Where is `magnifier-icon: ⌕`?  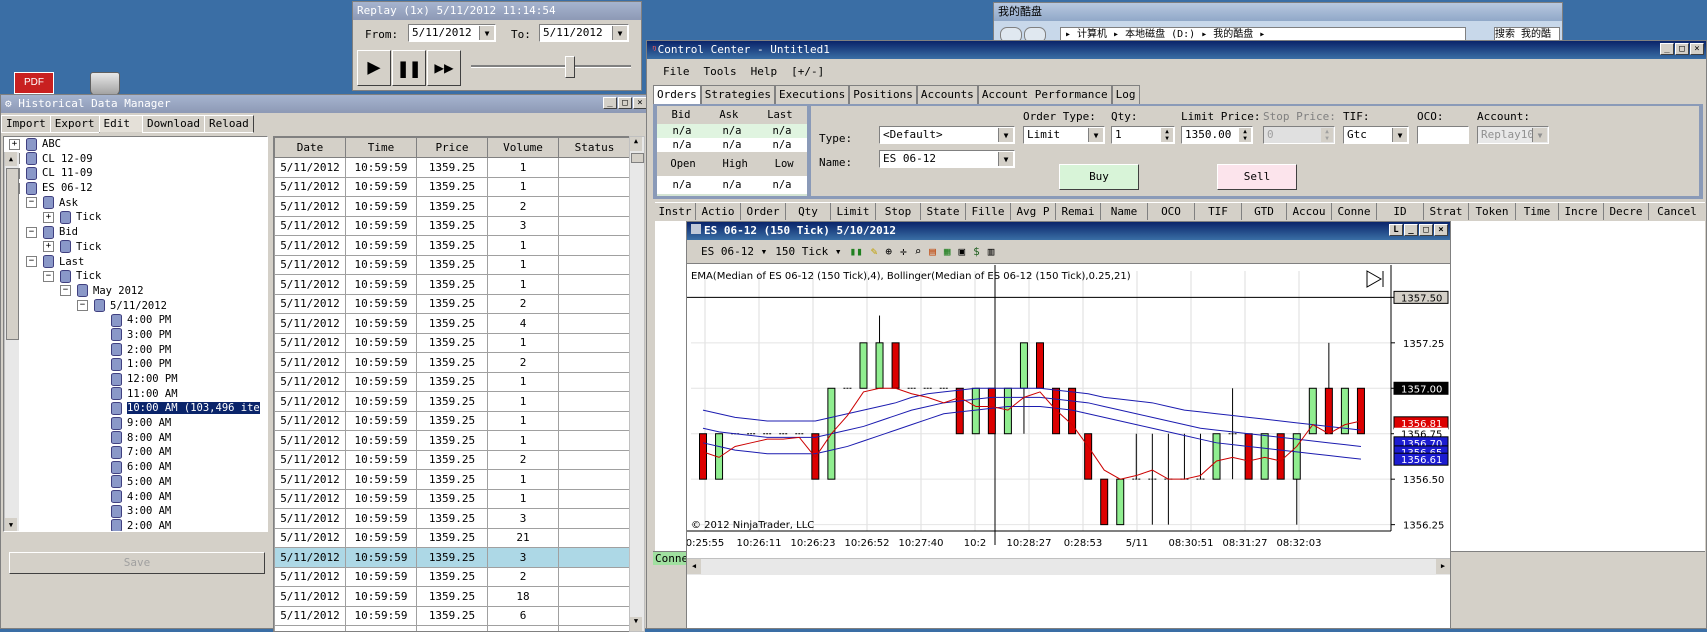
magnifier-icon: ⌕ is located at coordinates (918, 251).